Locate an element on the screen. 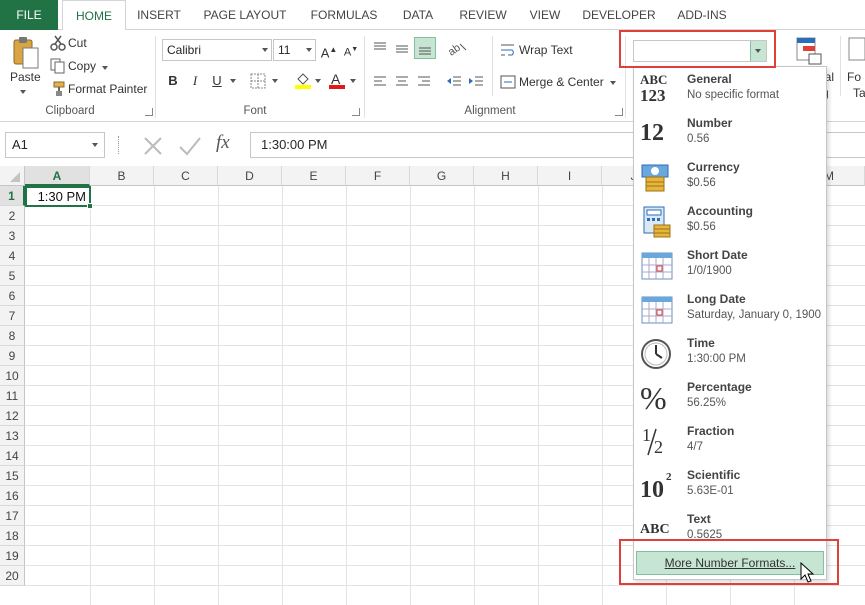 The image size is (865, 605). tab-view: VIEW is located at coordinates (545, 15).